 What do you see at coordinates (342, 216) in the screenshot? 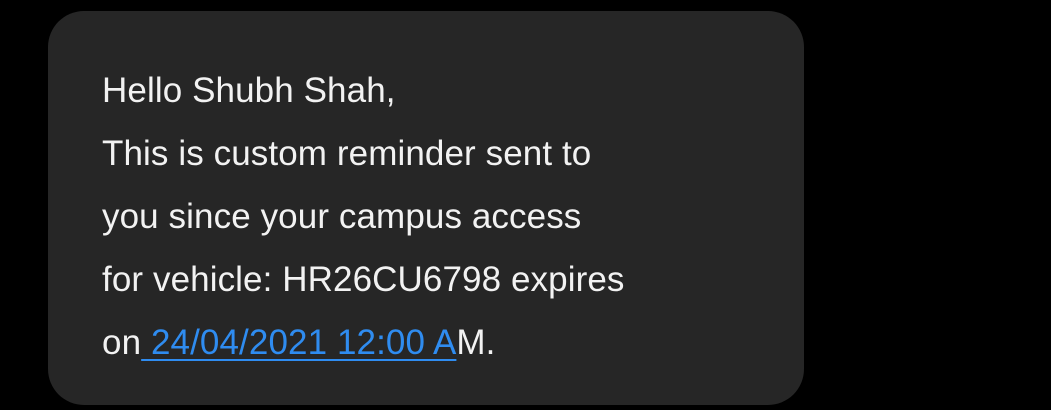
I see `message-line: you since your campus access` at bounding box center [342, 216].